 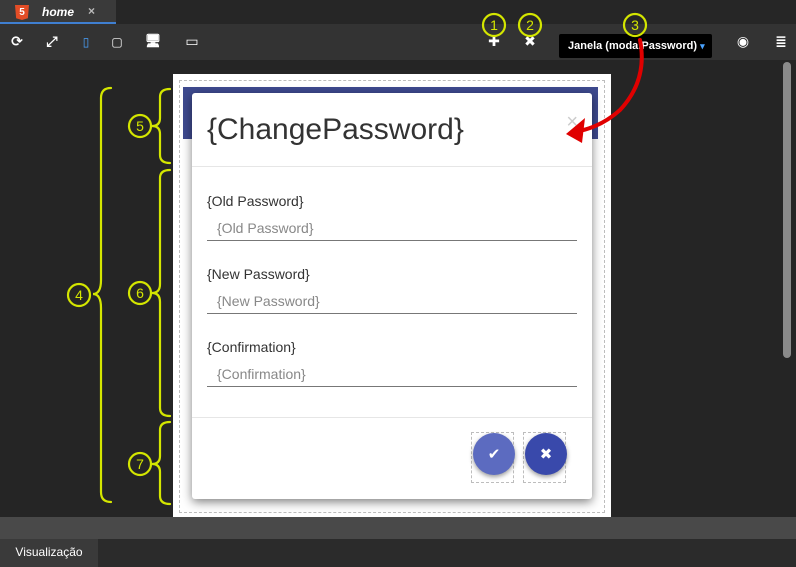 I want to click on annotation-label-5: 5, so click(x=140, y=126).